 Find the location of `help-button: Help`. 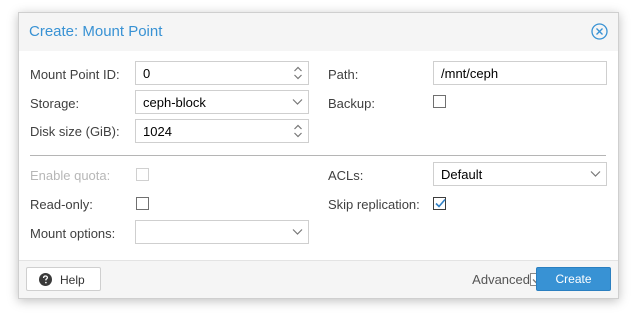

help-button: Help is located at coordinates (63, 279).